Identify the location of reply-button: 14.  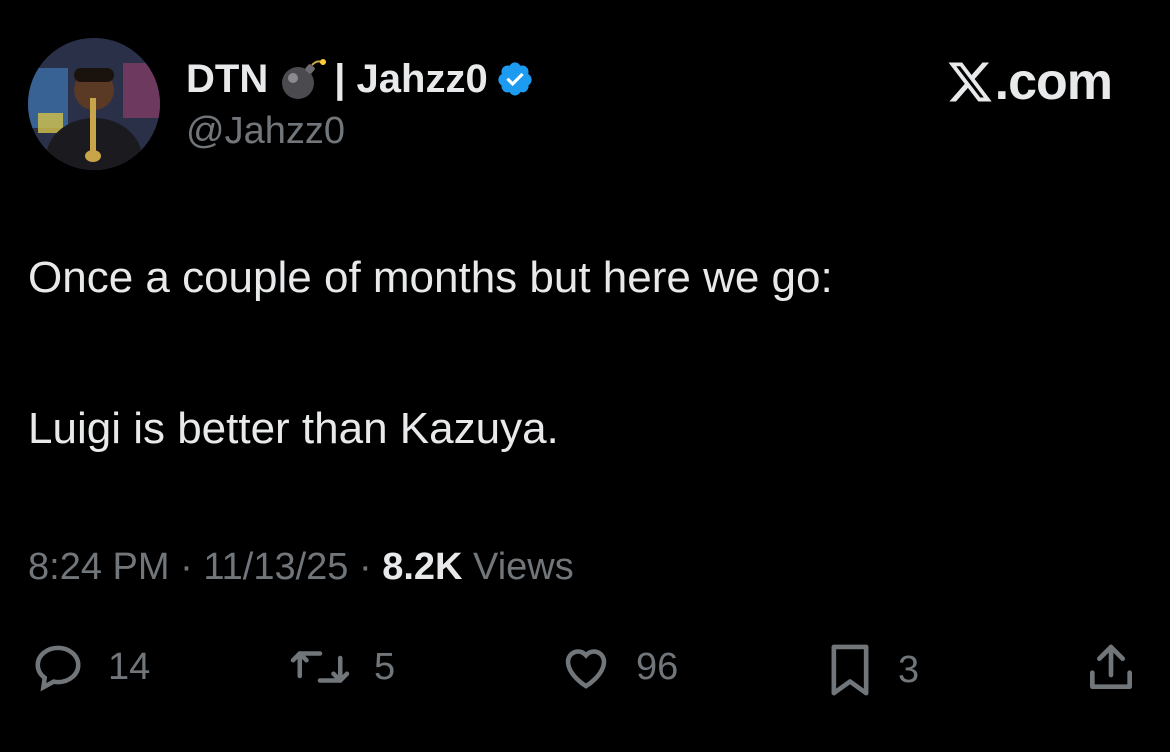
(89, 667).